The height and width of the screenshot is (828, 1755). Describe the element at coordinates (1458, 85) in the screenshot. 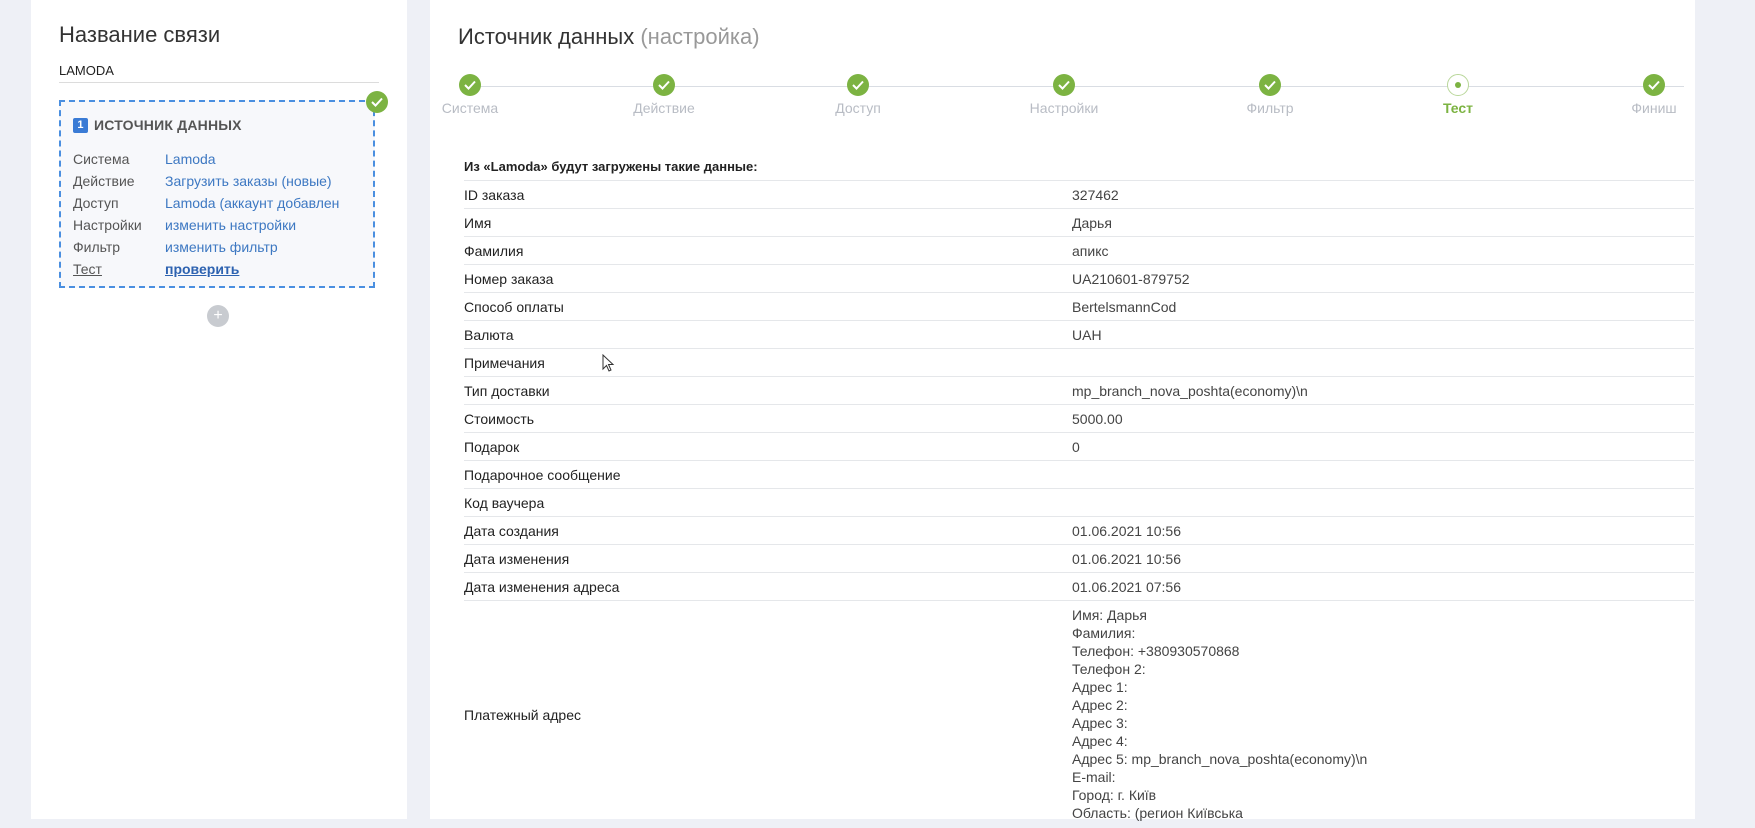

I see `current-step-icon` at that location.